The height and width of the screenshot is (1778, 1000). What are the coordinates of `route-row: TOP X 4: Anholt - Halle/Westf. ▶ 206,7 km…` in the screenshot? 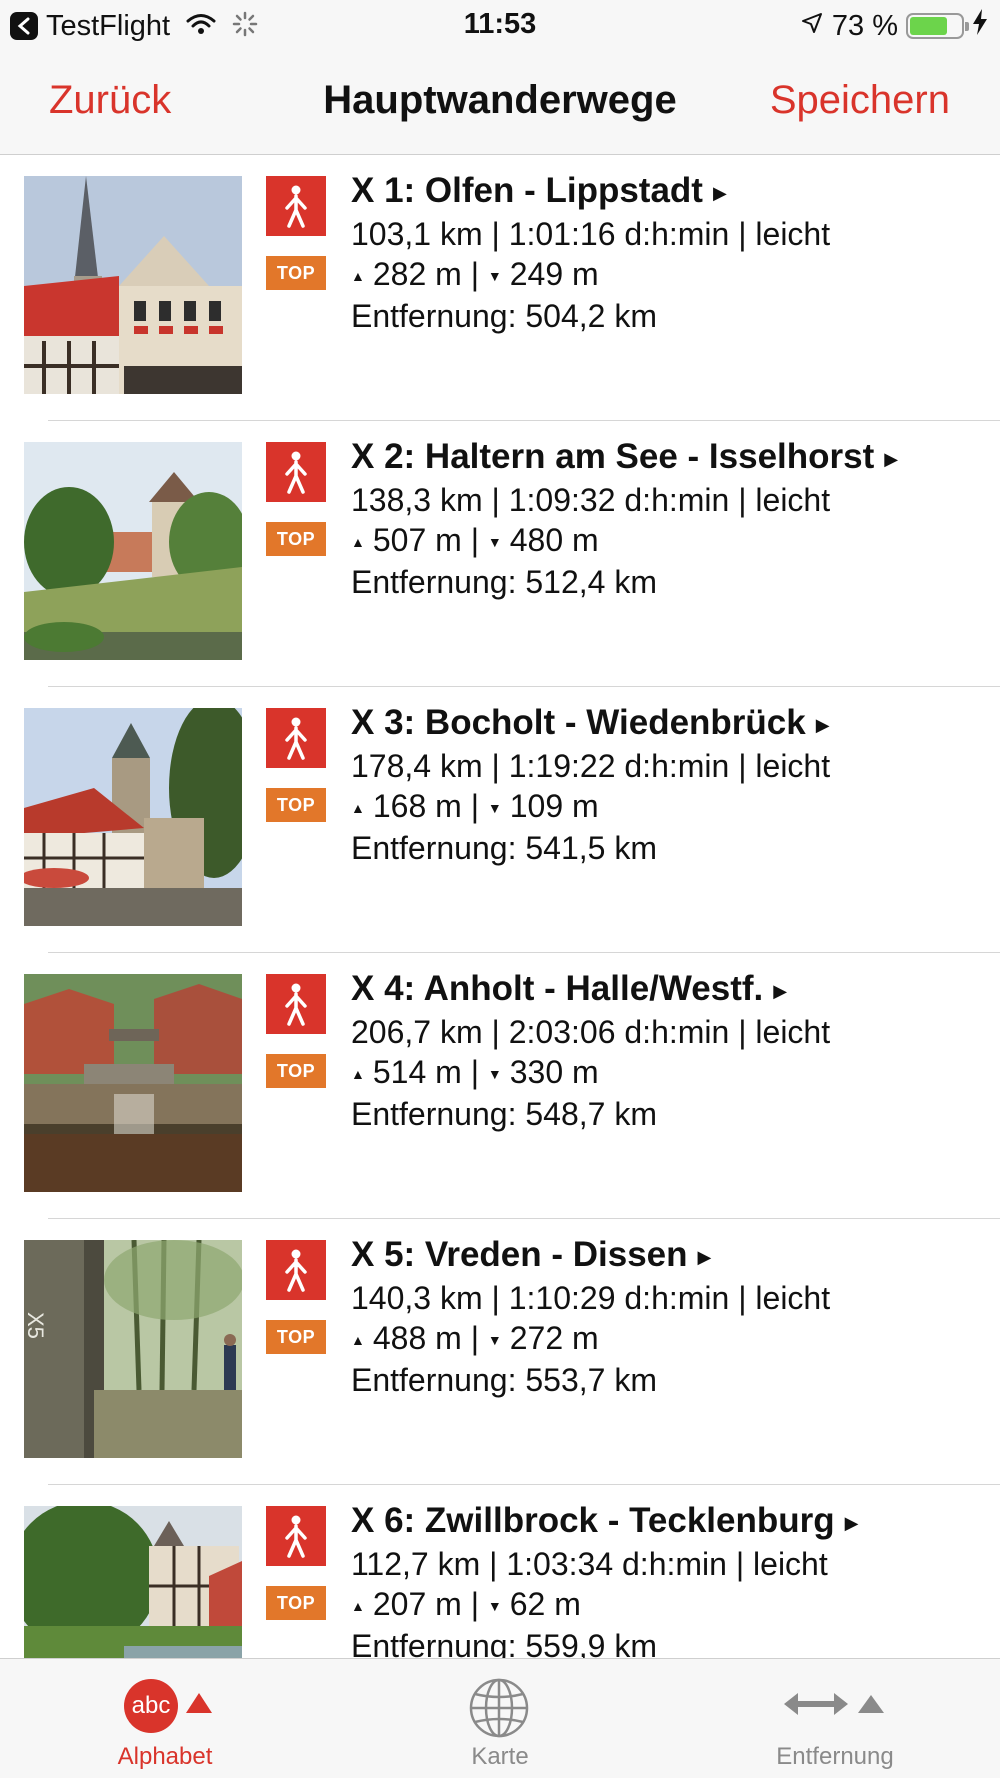 It's located at (500, 1086).